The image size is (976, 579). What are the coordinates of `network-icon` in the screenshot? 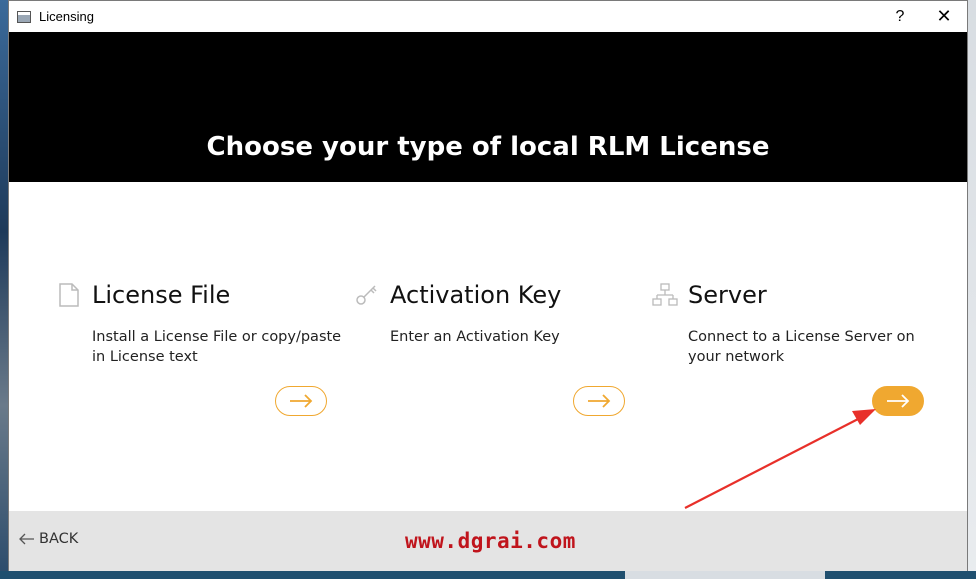 It's located at (665, 295).